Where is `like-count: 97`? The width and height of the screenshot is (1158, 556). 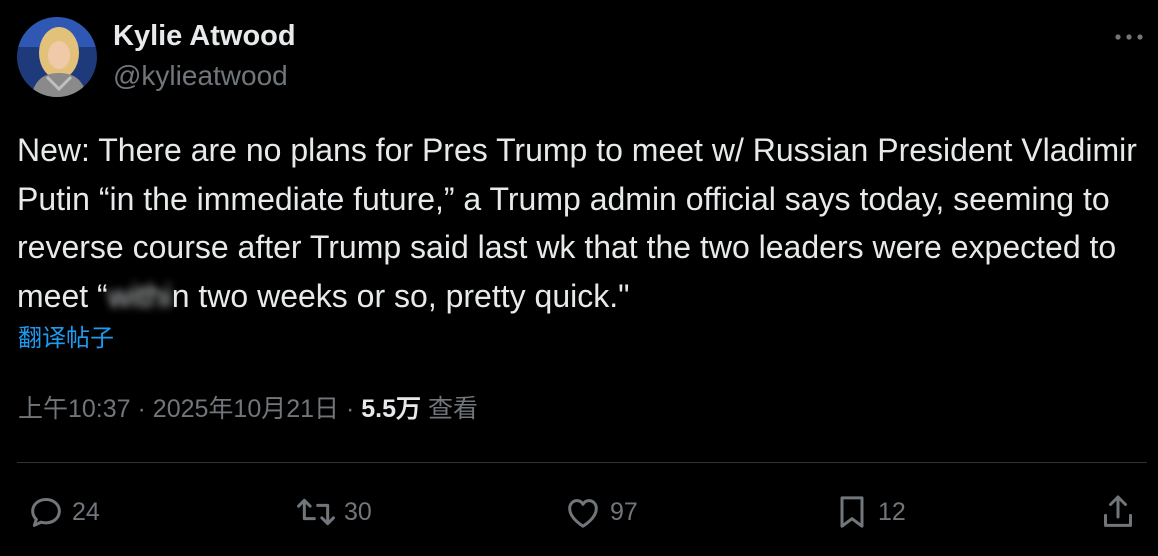 like-count: 97 is located at coordinates (624, 511).